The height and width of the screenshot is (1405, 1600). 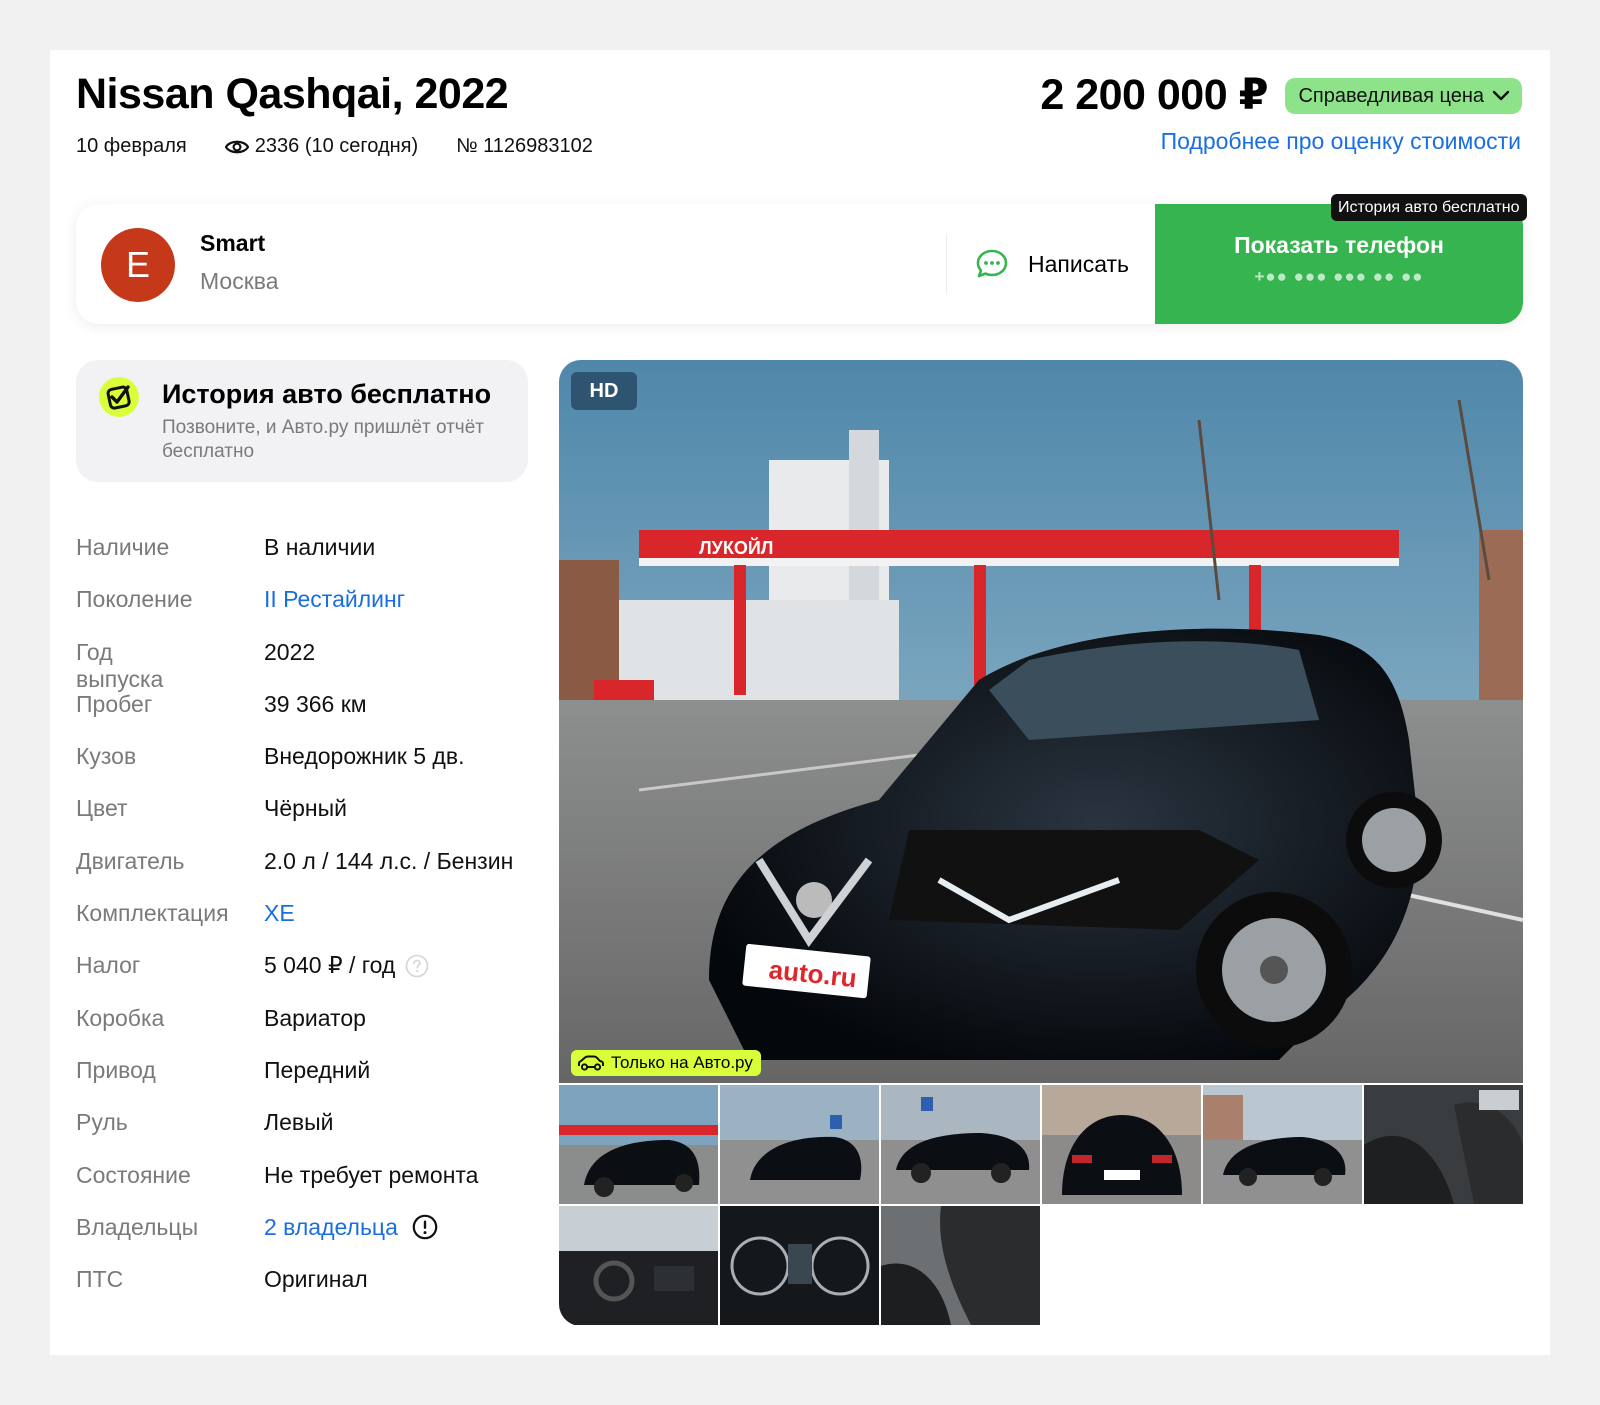 What do you see at coordinates (130, 860) in the screenshot?
I see `spec-key: Двигатель` at bounding box center [130, 860].